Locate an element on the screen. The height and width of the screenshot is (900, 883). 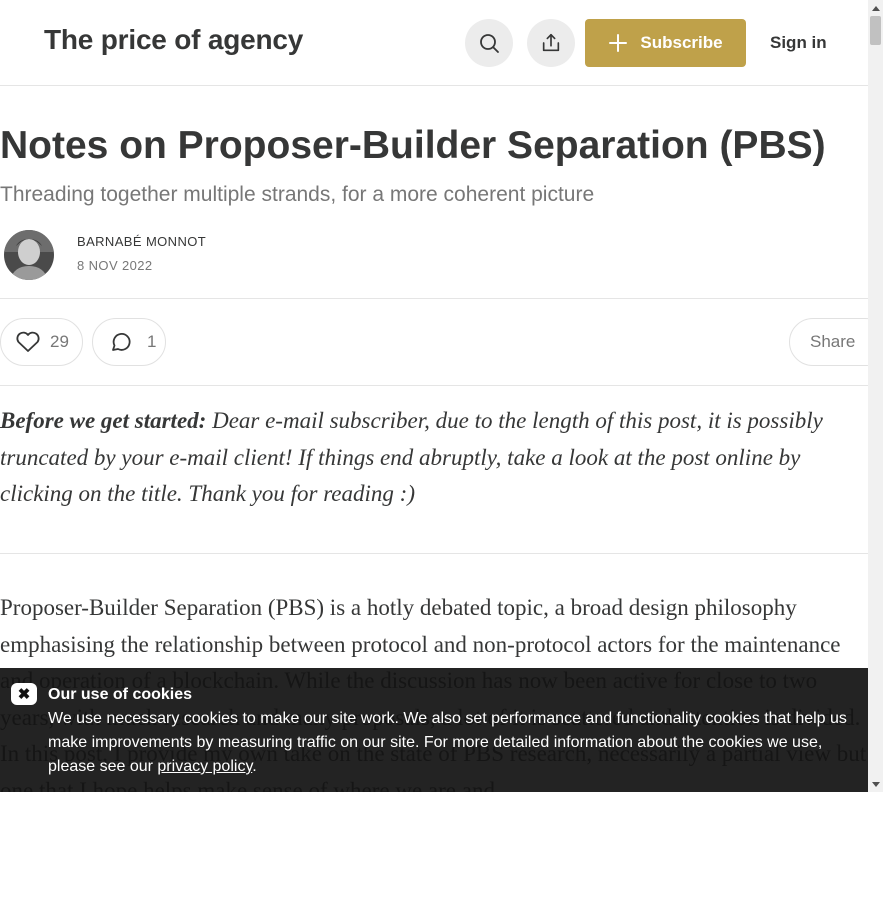
publication-title: The price of agency is located at coordinates (173, 40).